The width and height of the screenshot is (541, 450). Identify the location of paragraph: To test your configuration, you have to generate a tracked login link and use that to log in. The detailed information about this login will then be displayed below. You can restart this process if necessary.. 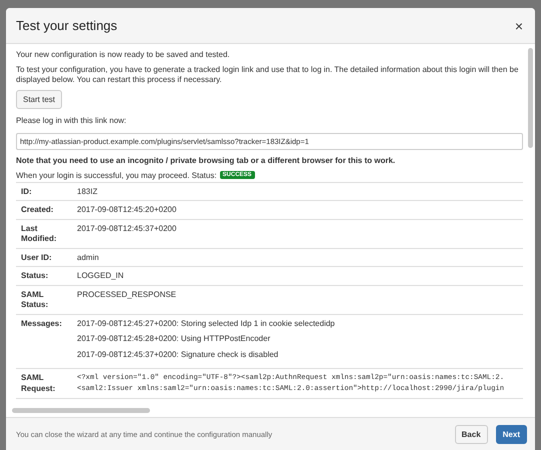
(268, 75).